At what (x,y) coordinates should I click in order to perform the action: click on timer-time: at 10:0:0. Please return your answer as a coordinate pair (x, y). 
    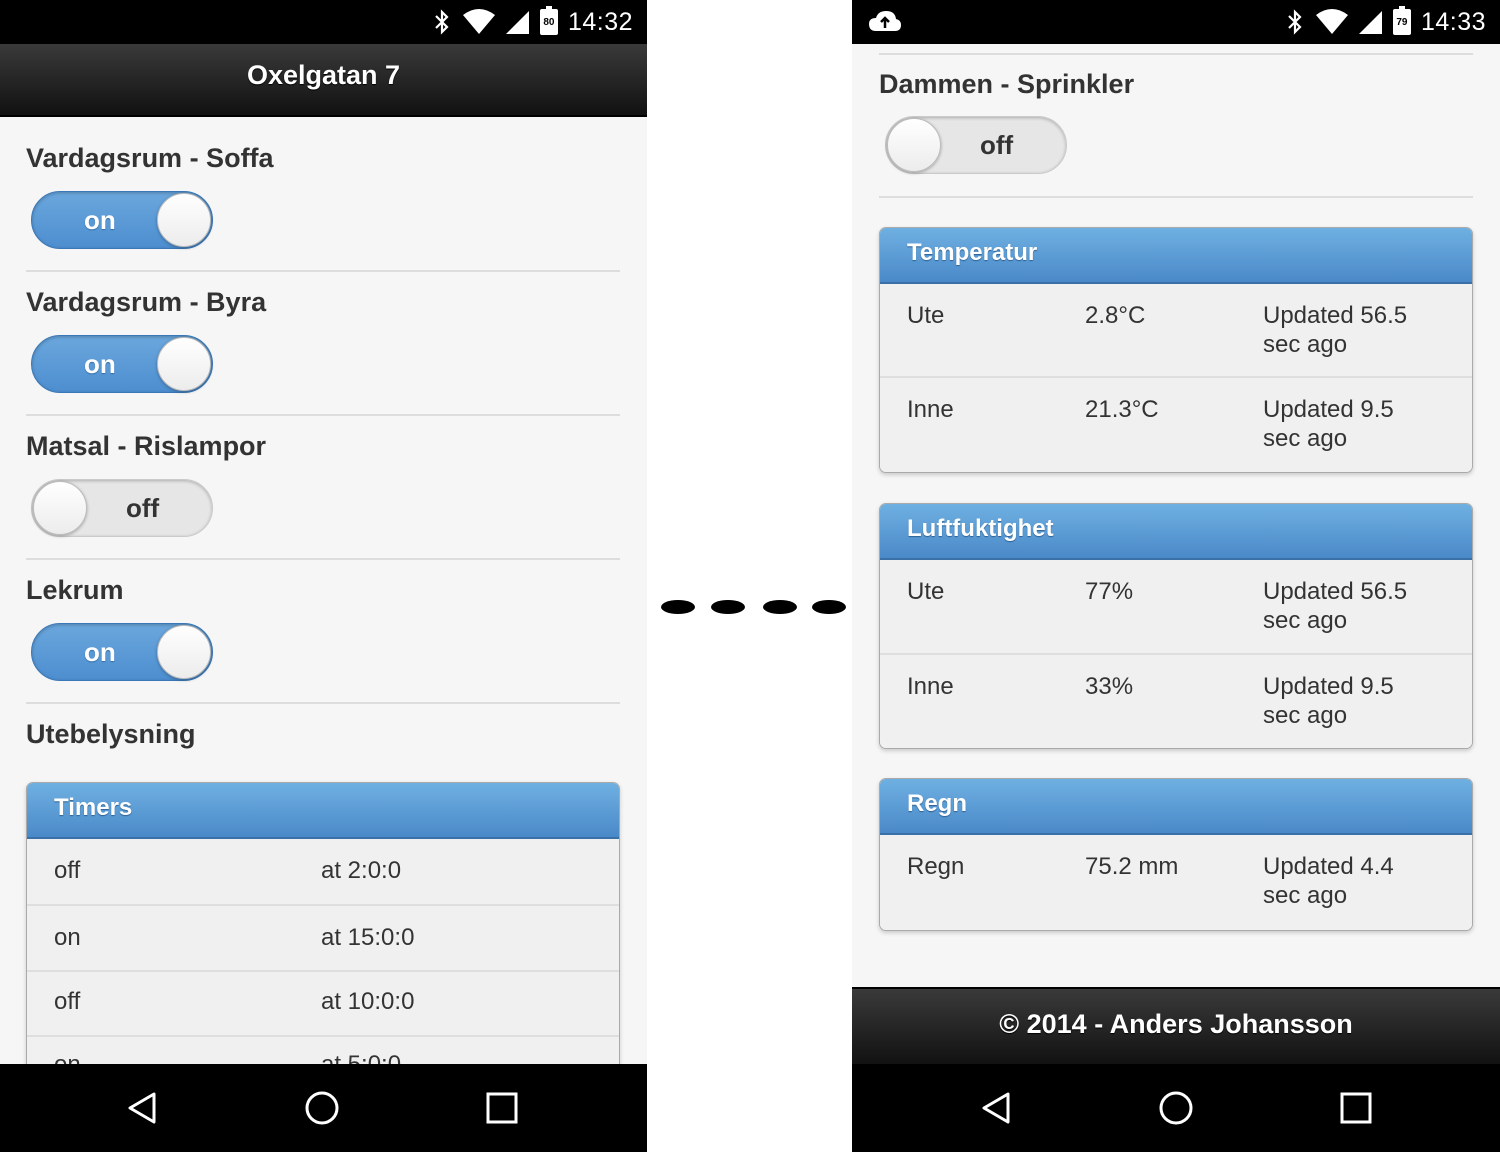
    Looking at the image, I should click on (368, 1001).